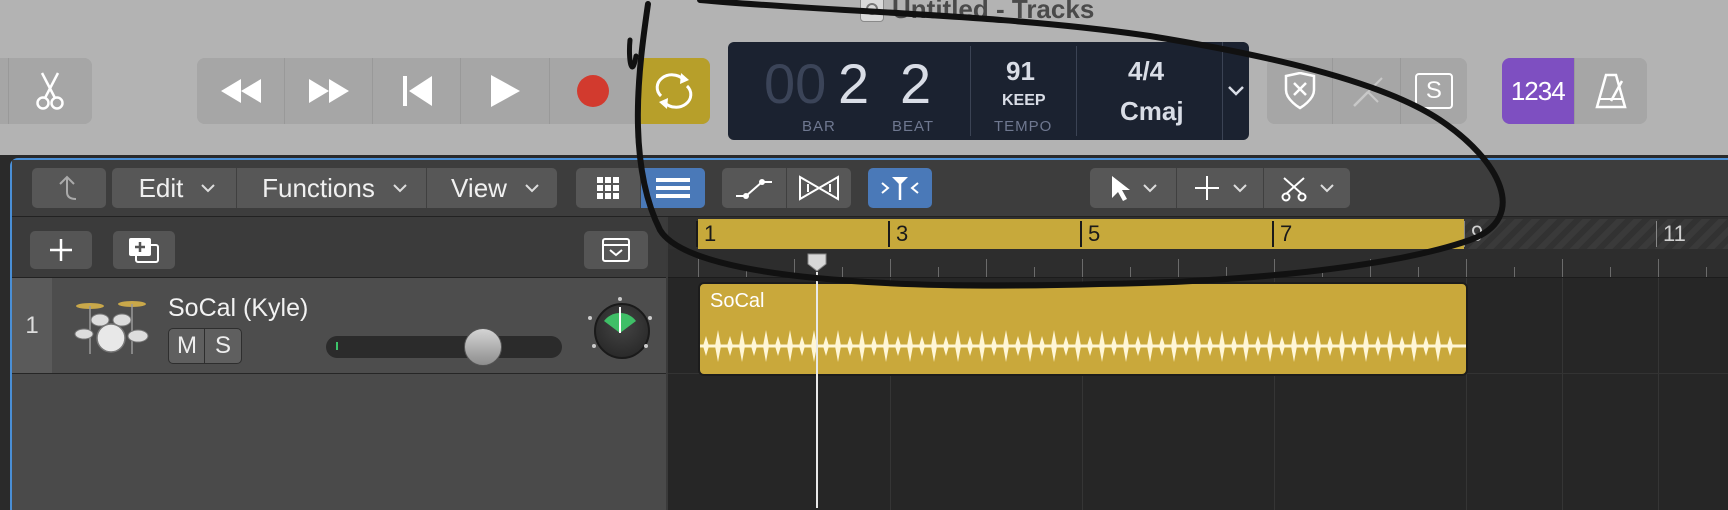 This screenshot has height=510, width=1728. I want to click on lcd-time-signature: 4/4, so click(1146, 71).